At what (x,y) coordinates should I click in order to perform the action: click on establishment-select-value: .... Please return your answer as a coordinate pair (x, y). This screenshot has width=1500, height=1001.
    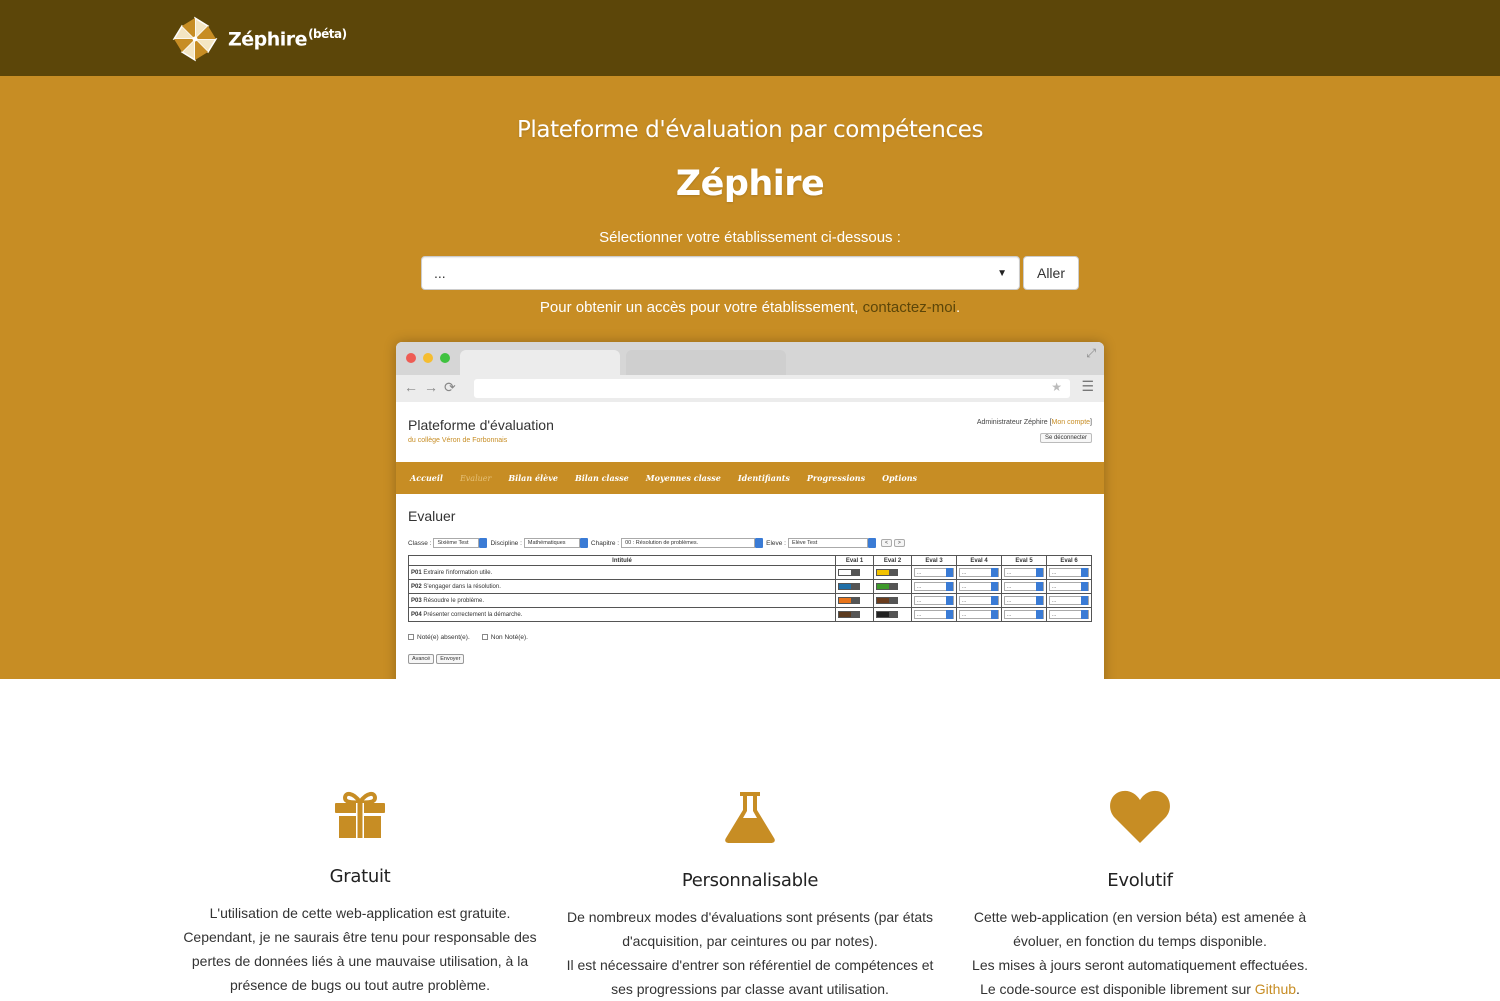
    Looking at the image, I should click on (440, 273).